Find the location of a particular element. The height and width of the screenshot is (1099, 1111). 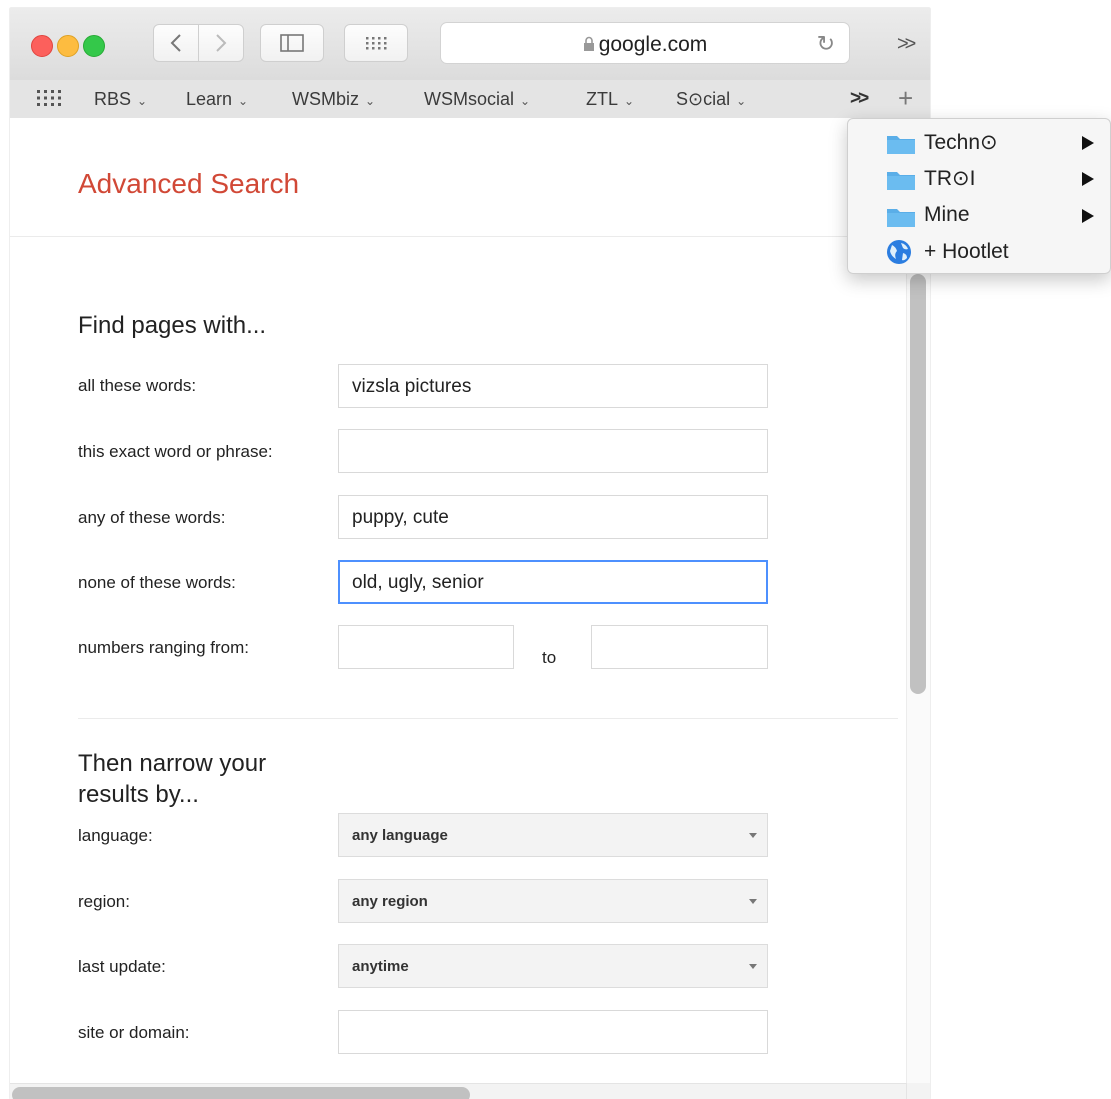

forward-button is located at coordinates (221, 43).